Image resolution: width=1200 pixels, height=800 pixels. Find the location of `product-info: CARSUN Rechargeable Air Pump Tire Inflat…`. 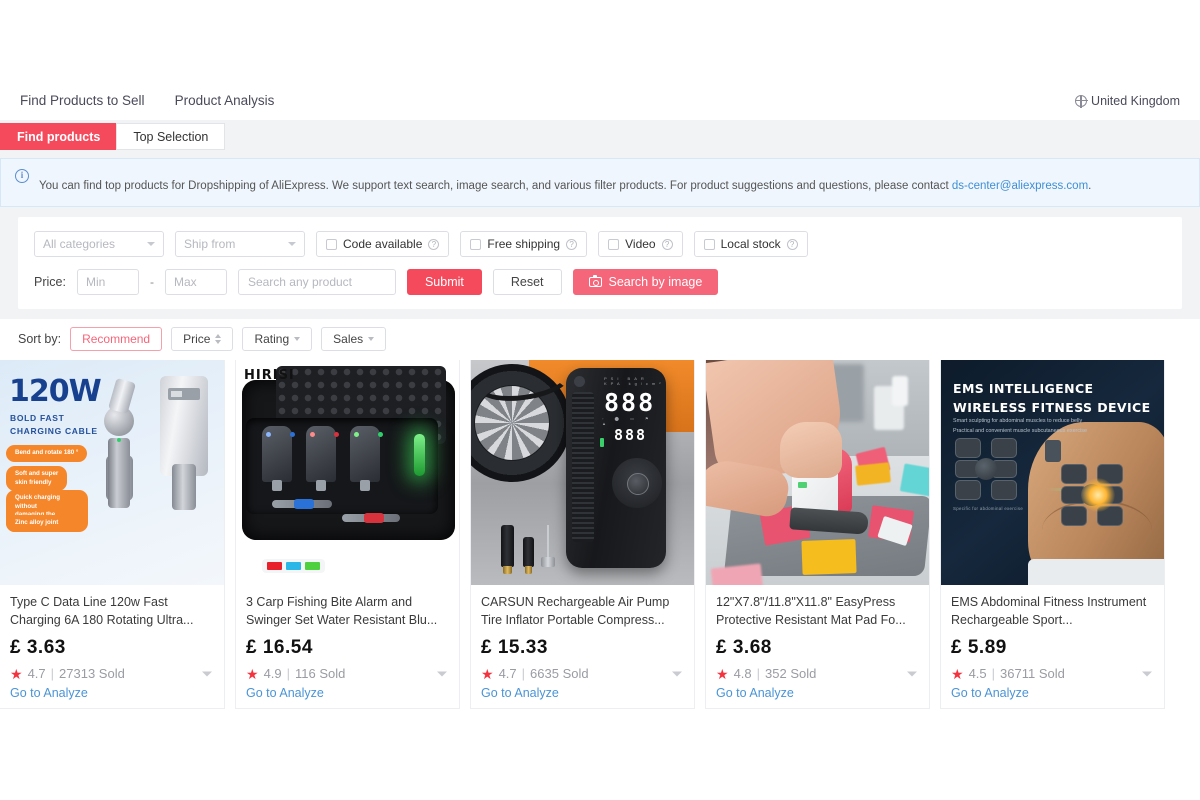

product-info: CARSUN Rechargeable Air Pump Tire Inflat… is located at coordinates (582, 646).